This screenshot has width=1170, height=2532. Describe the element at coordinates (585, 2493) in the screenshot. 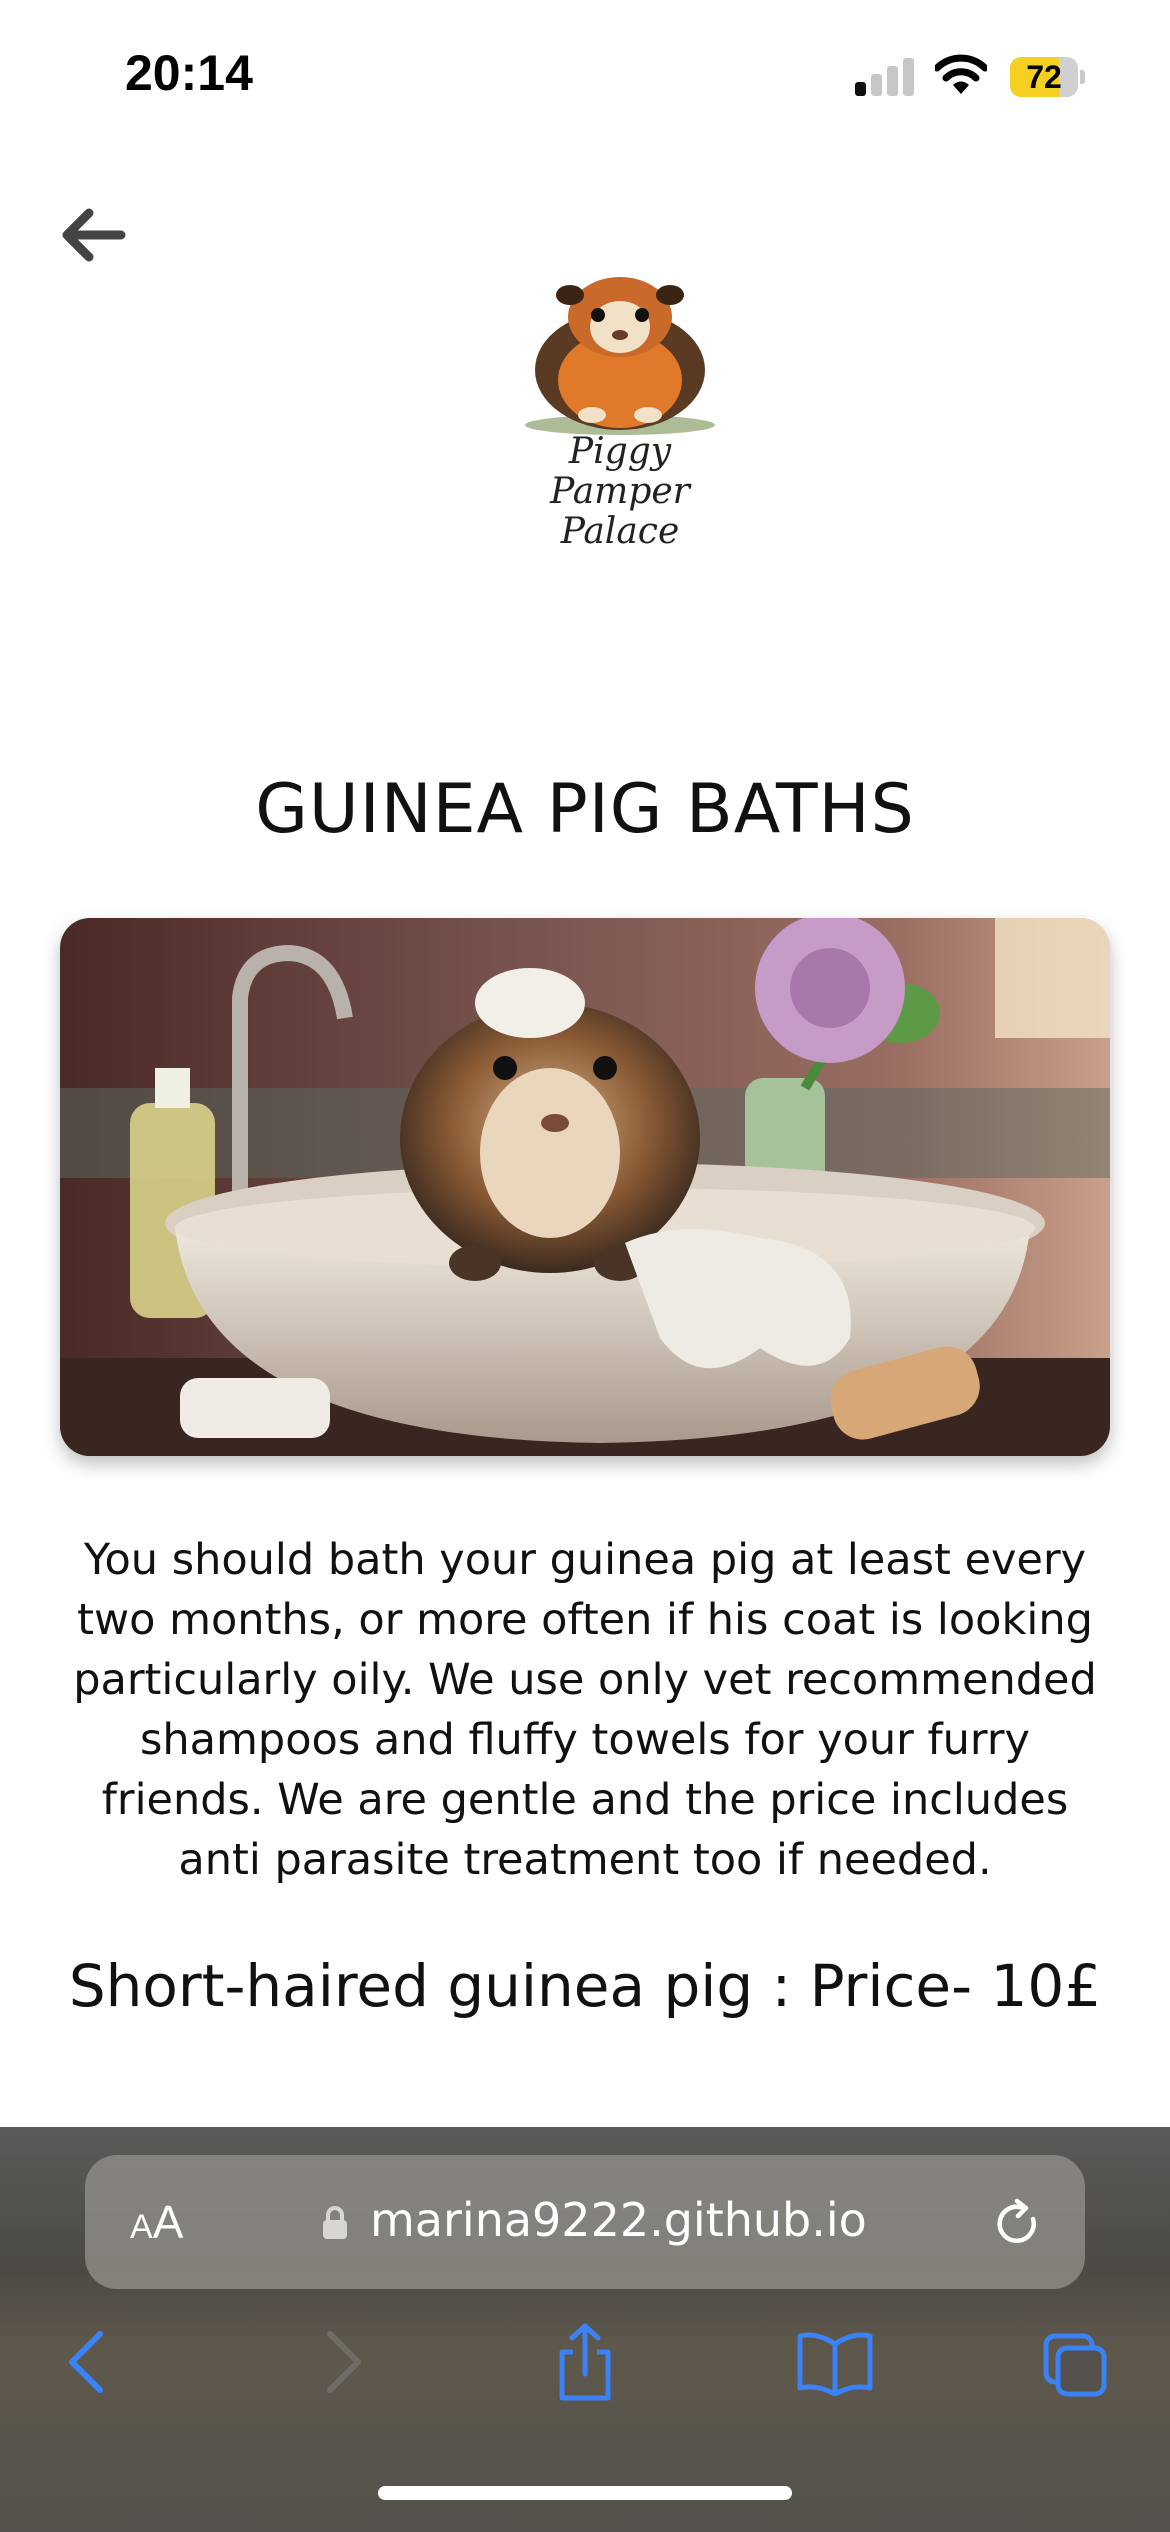

I see `home-indicator` at that location.